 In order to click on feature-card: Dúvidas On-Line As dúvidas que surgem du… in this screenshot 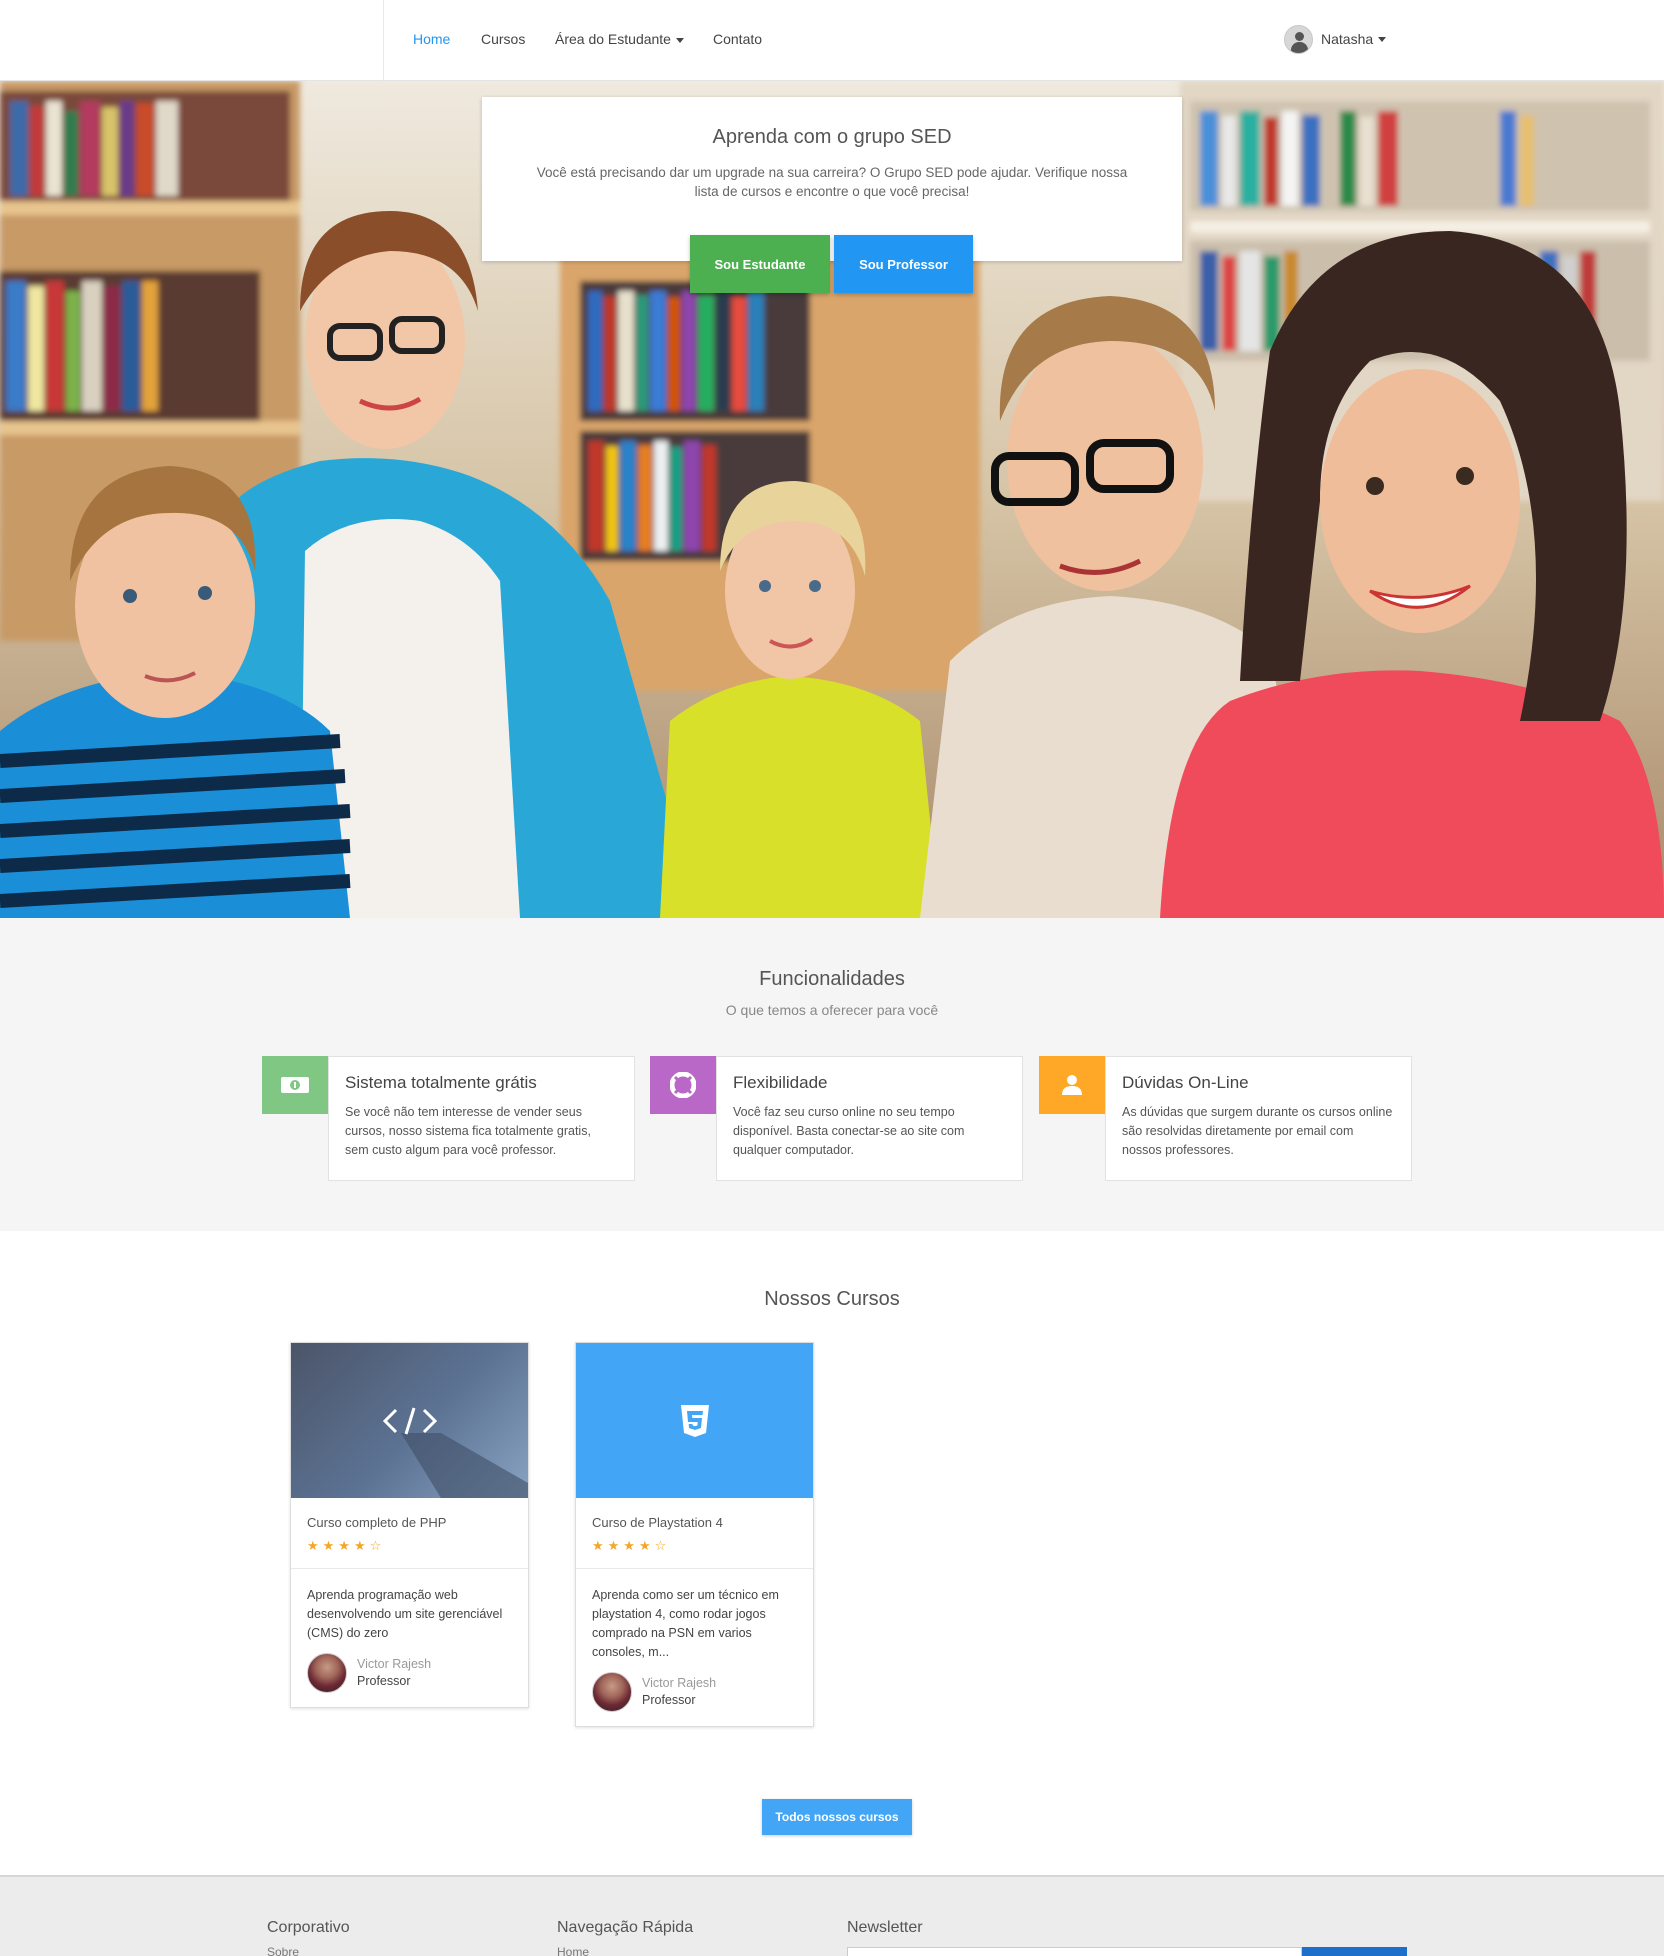, I will do `click(1225, 1118)`.